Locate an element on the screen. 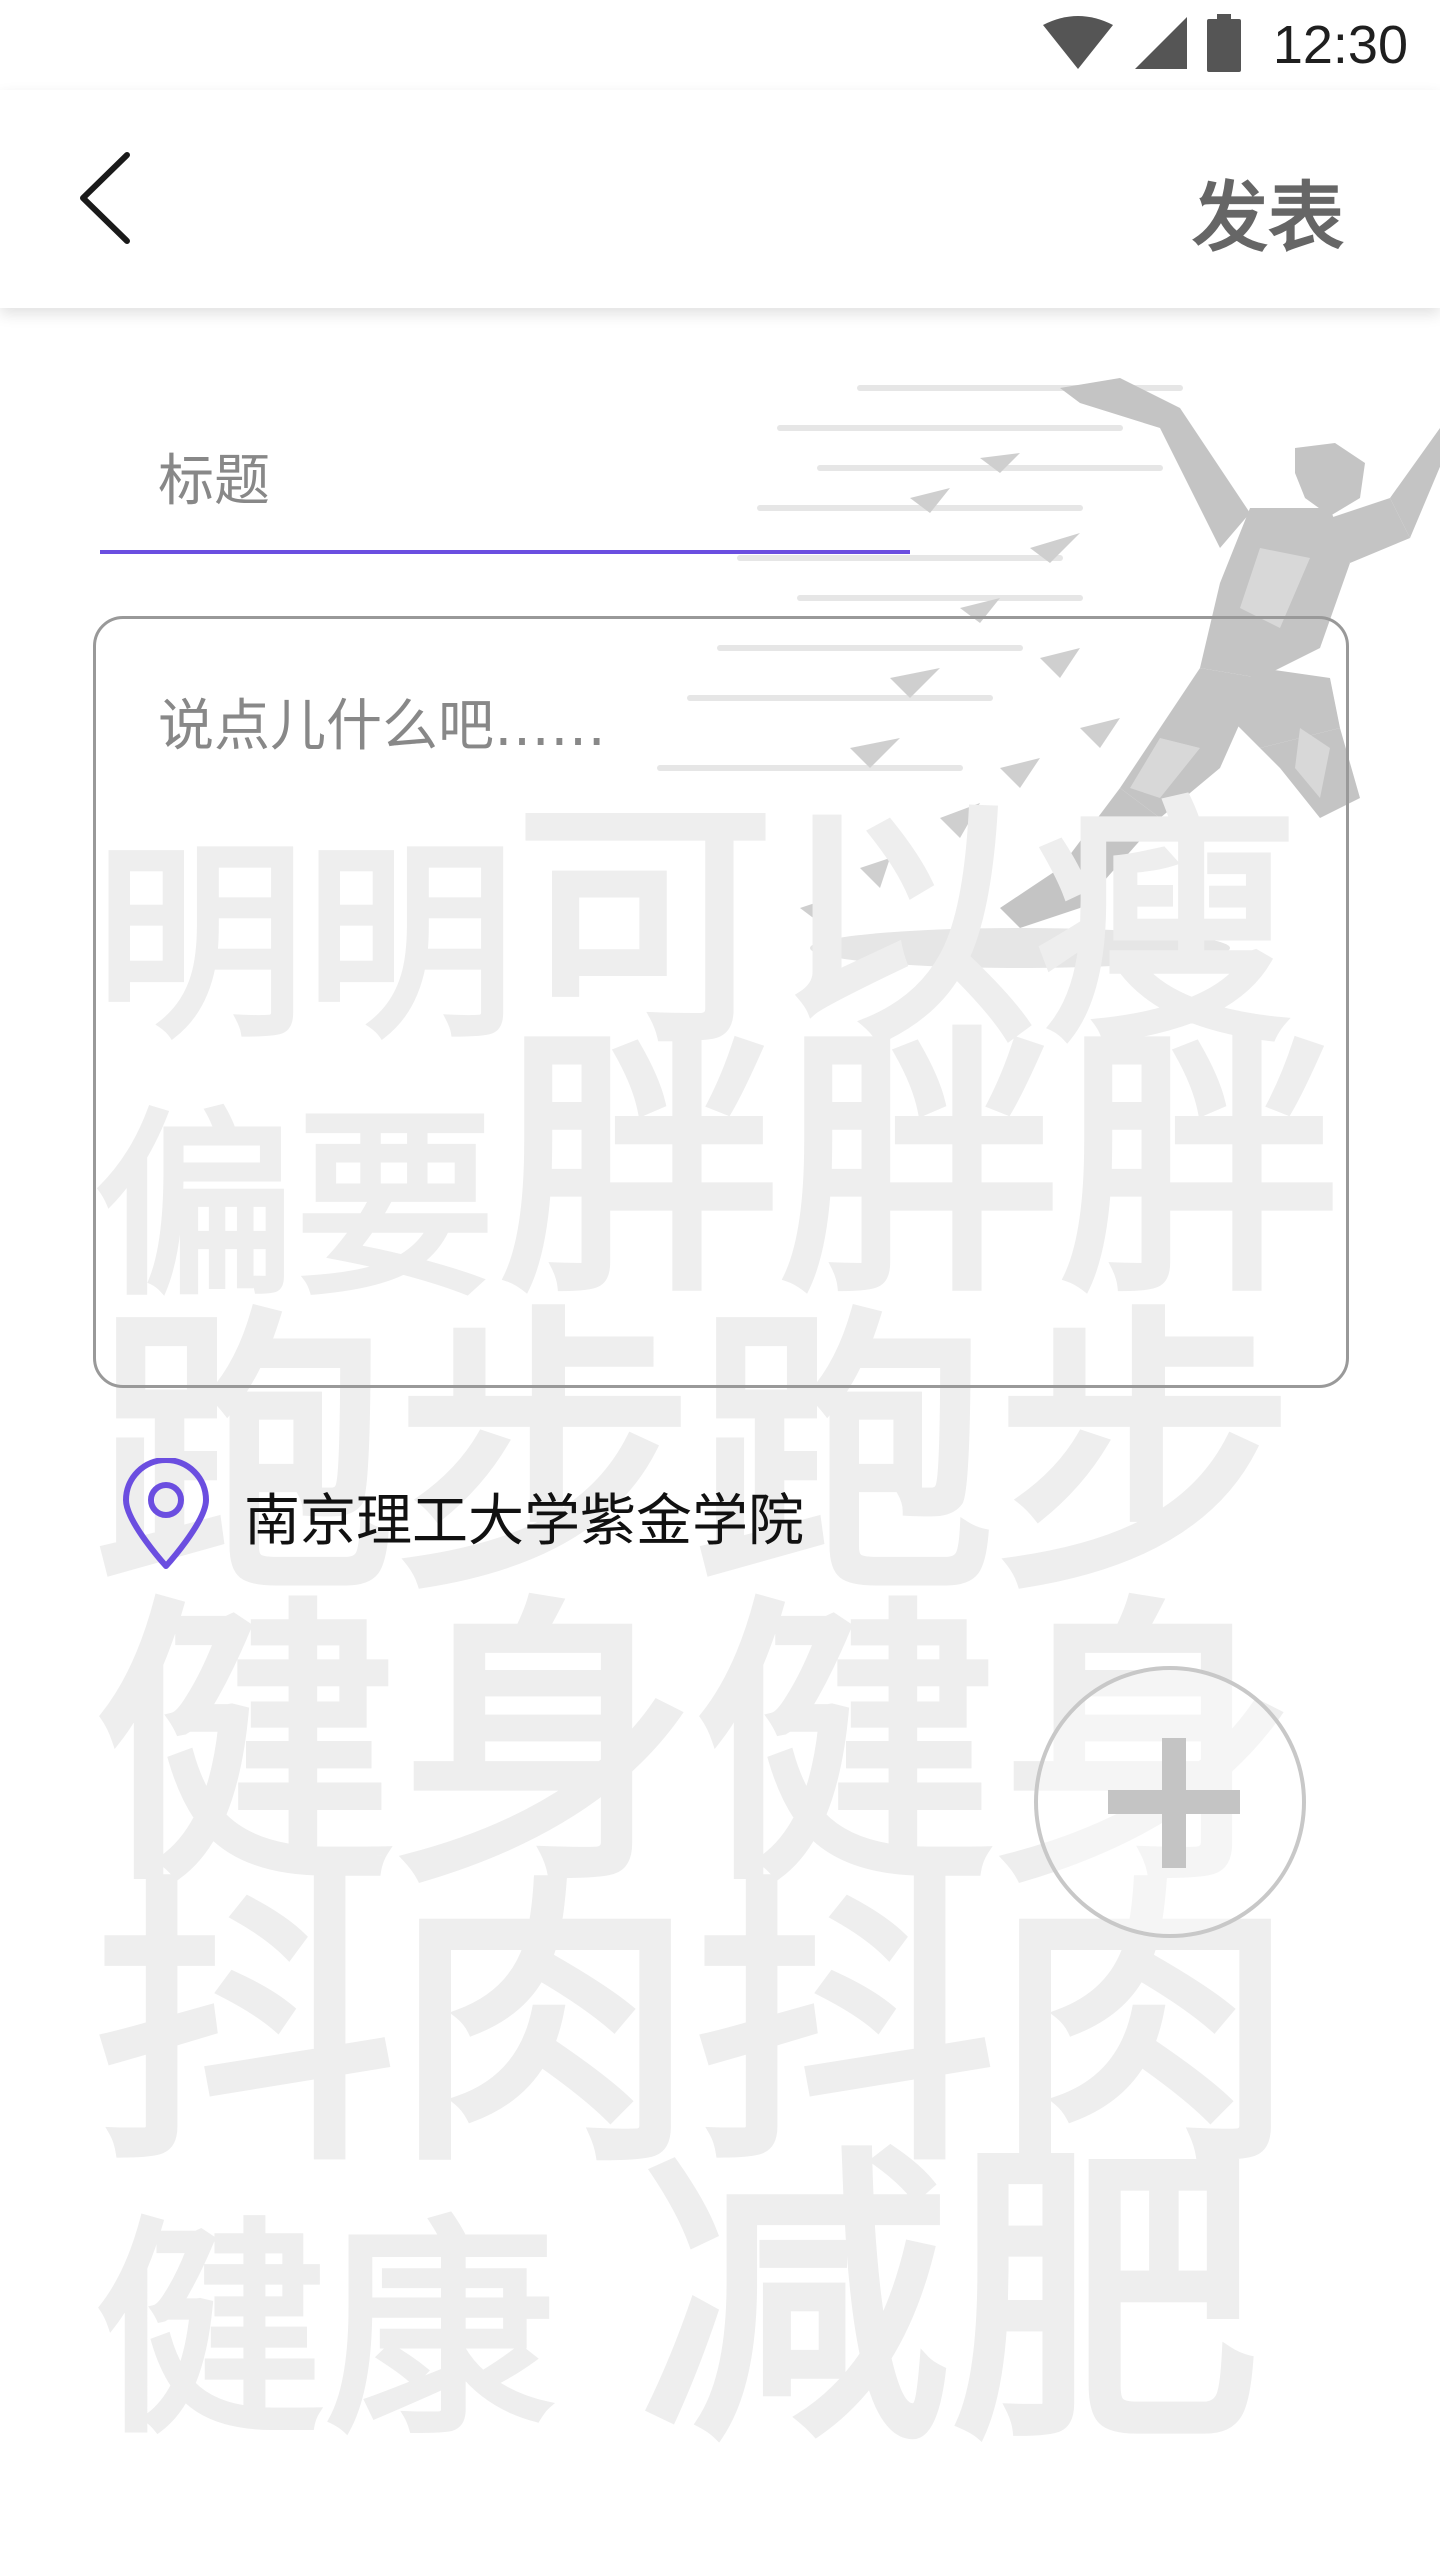 This screenshot has height=2560, width=1440. publish-button: 发表 is located at coordinates (1268, 211).